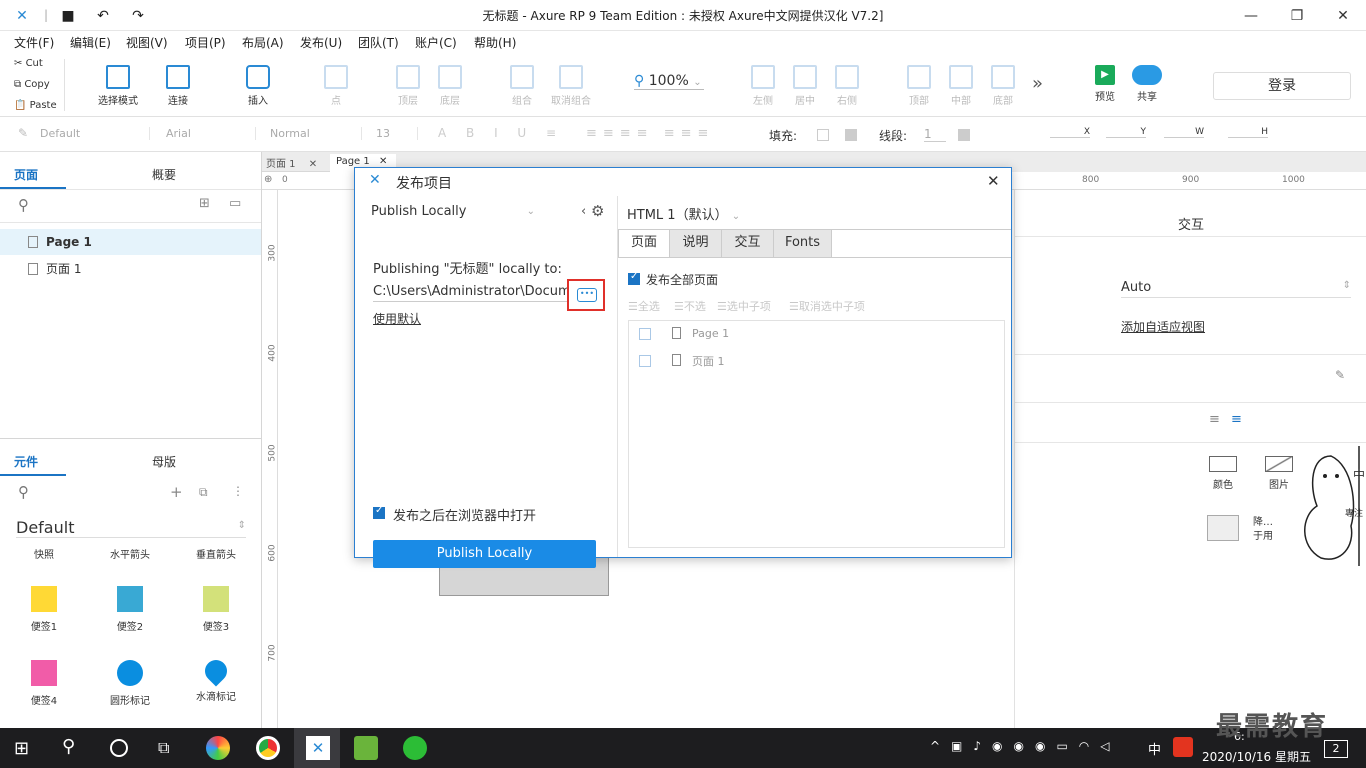 The height and width of the screenshot is (768, 1366). Describe the element at coordinates (827, 306) in the screenshot. I see `deselect-children-button: ☰取消选中子项` at that location.